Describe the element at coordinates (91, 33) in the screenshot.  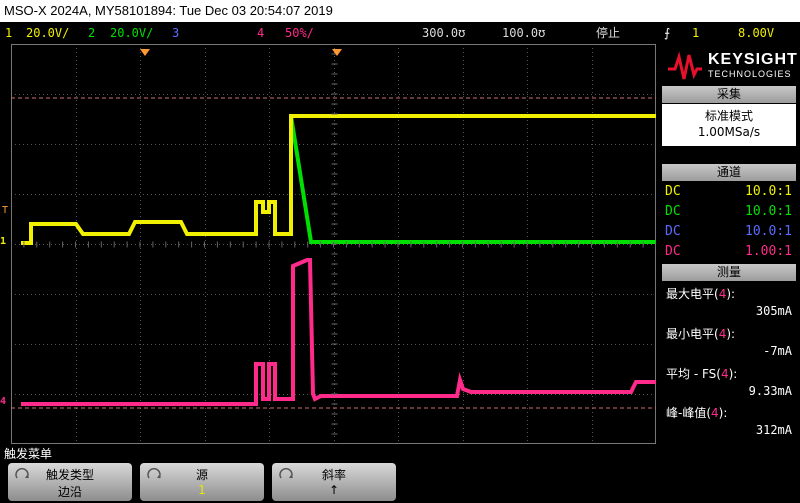
I see `ch2-number: 2` at that location.